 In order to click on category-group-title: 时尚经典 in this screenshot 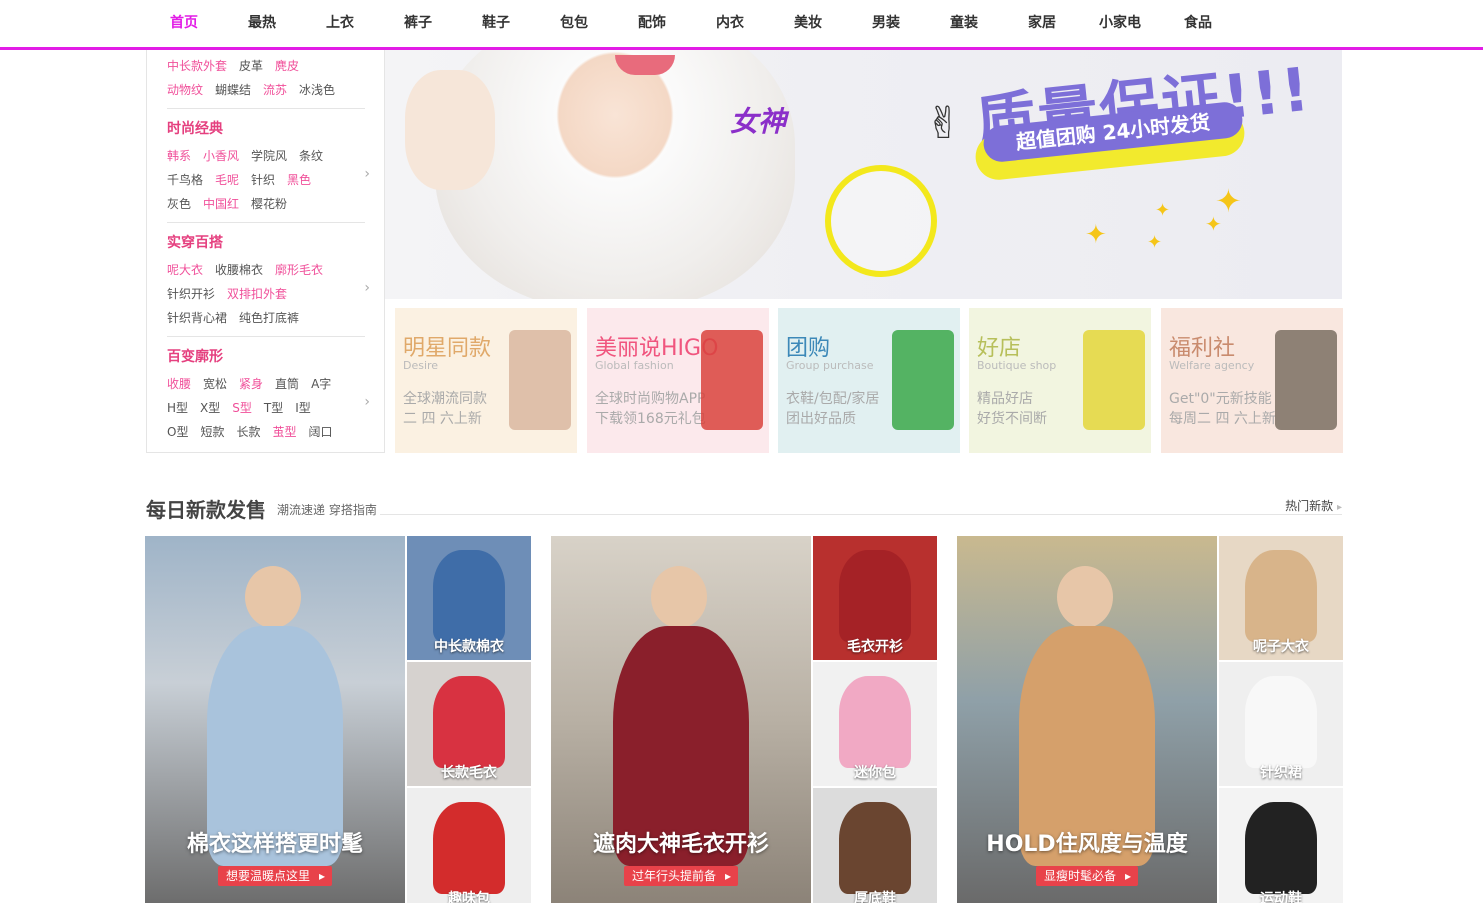, I will do `click(195, 129)`.